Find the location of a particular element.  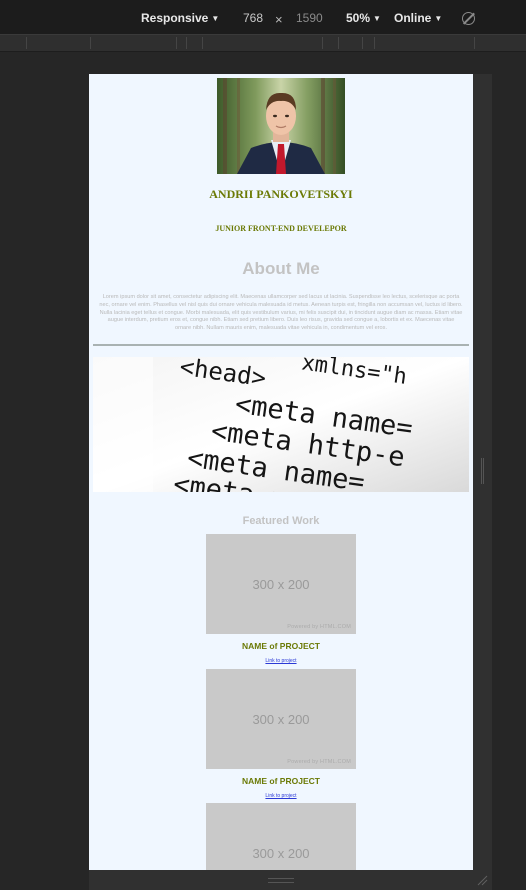

profile-photo is located at coordinates (281, 126).